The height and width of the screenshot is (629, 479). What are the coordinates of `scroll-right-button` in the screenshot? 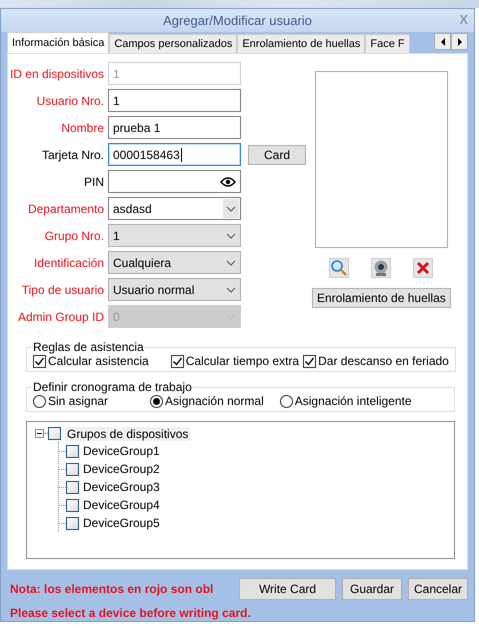 It's located at (459, 41).